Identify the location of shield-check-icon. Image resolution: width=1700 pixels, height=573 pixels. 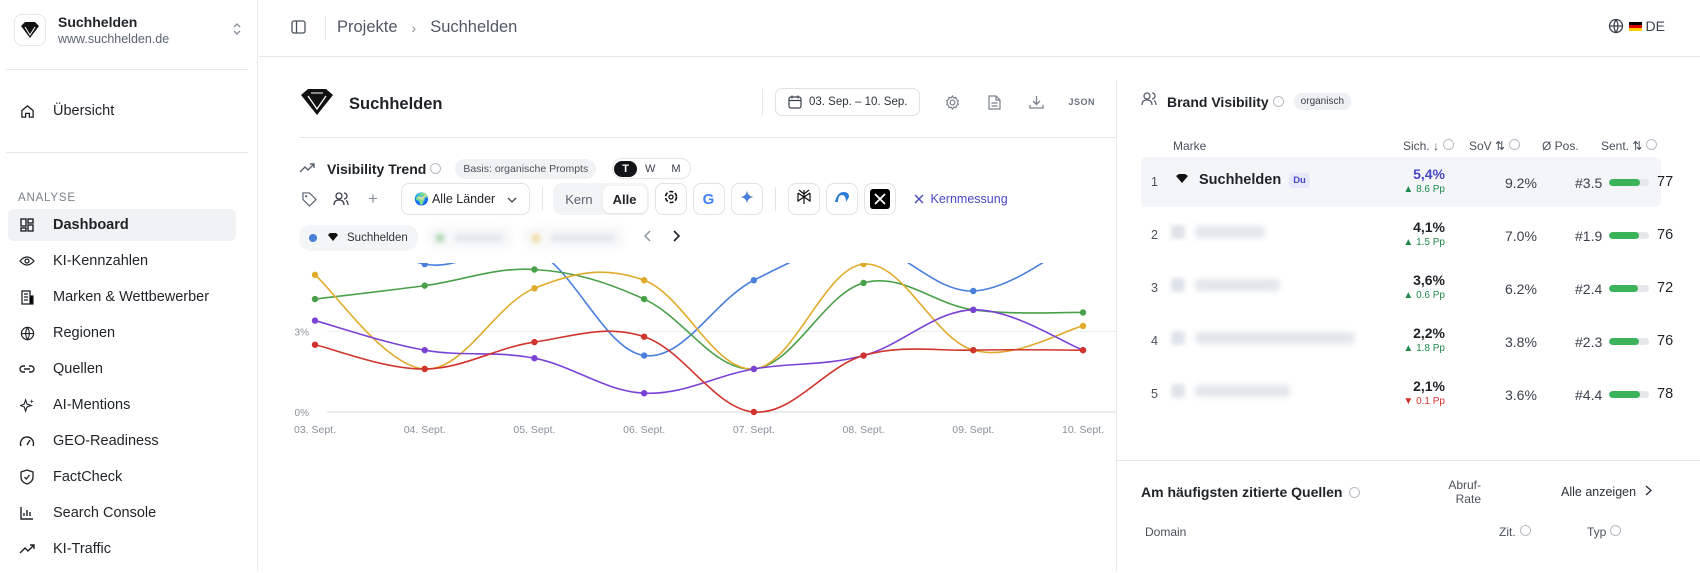
(27, 477).